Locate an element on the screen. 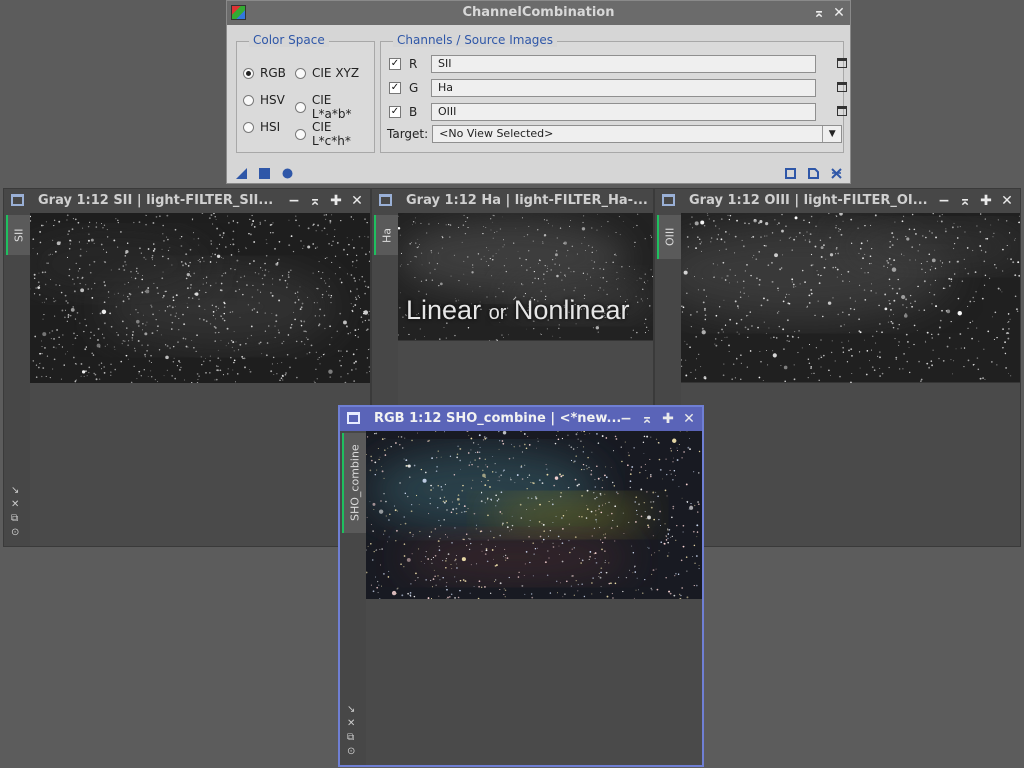  target-row: Target: <No View Selected> ▼ is located at coordinates (615, 134).